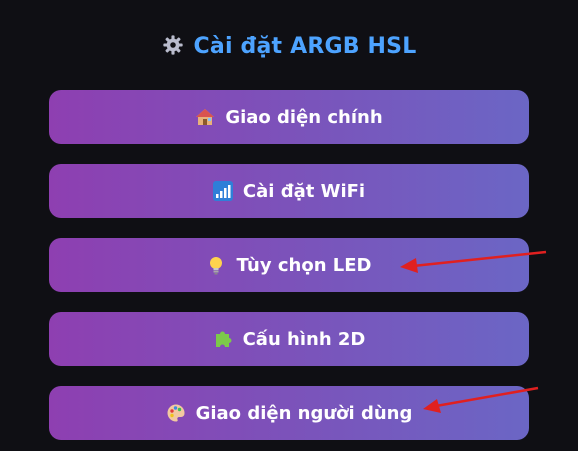  Describe the element at coordinates (304, 339) in the screenshot. I see `config-2d-label: Cấu hình 2D` at that location.